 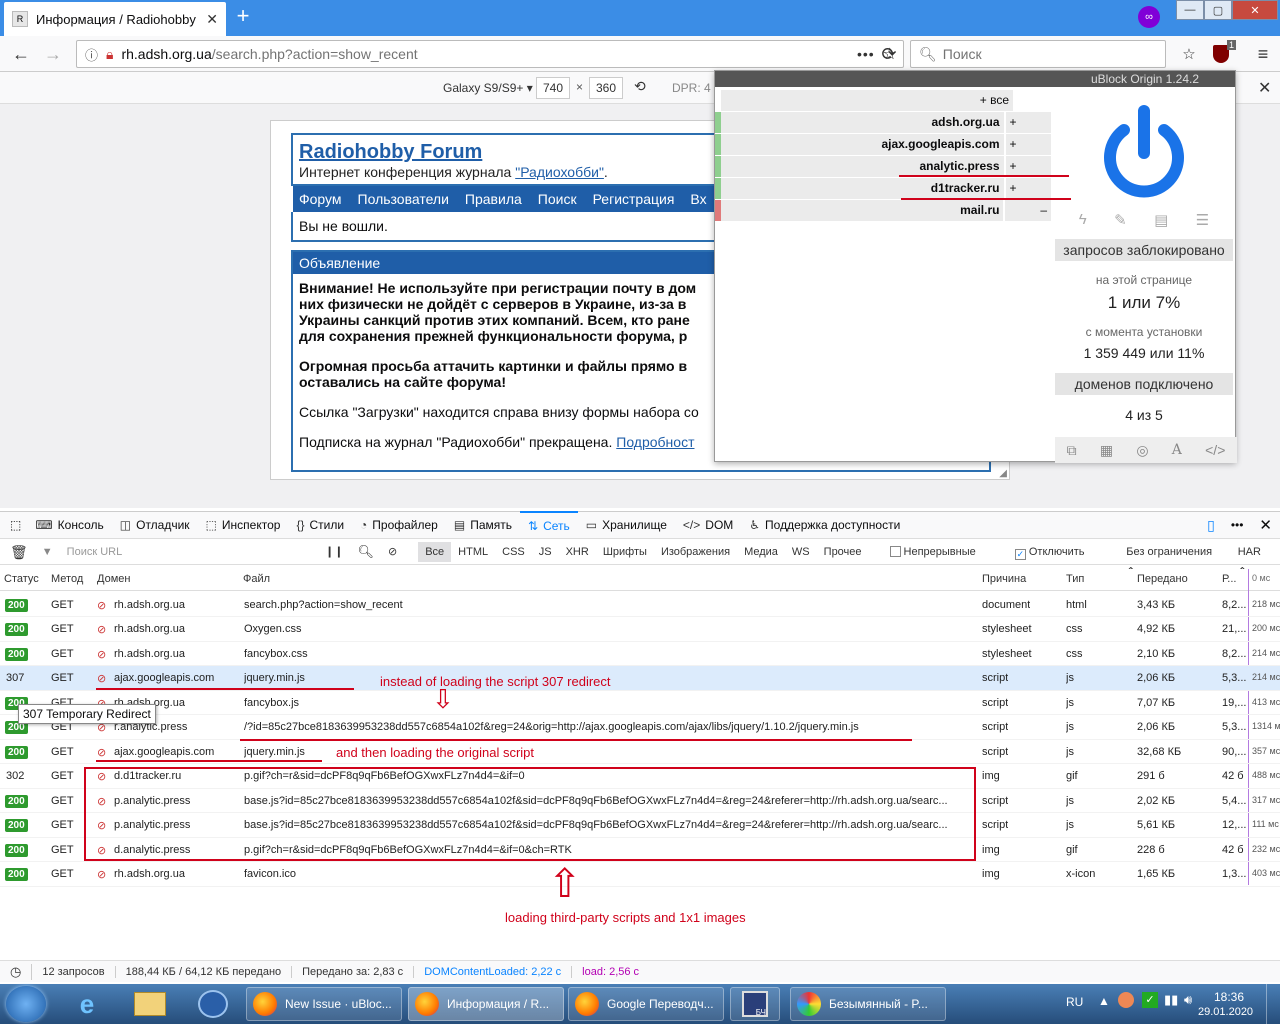 What do you see at coordinates (945, 560) in the screenshot?
I see `persist-logs-checkbox: Непрерывные логи` at bounding box center [945, 560].